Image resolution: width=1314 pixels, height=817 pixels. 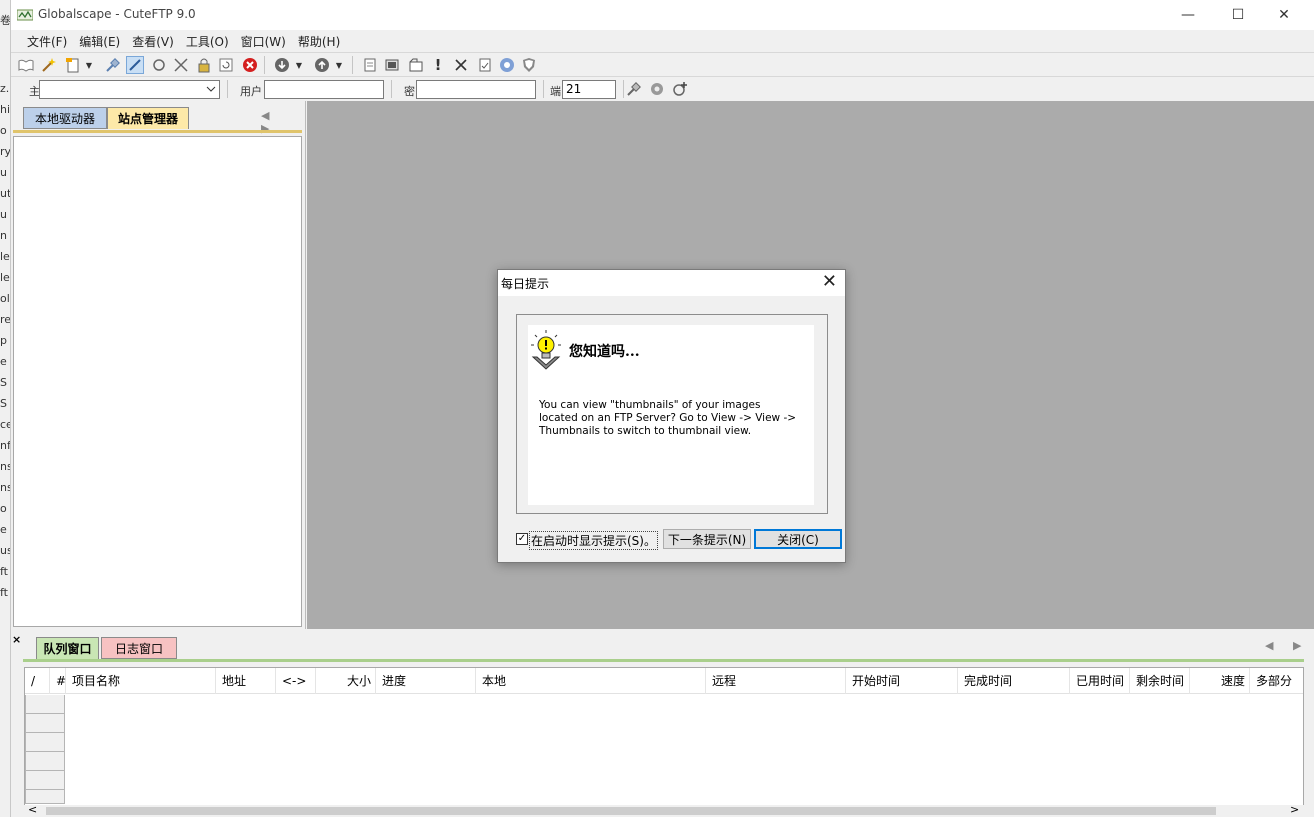 What do you see at coordinates (226, 65) in the screenshot?
I see `refresh-icon` at bounding box center [226, 65].